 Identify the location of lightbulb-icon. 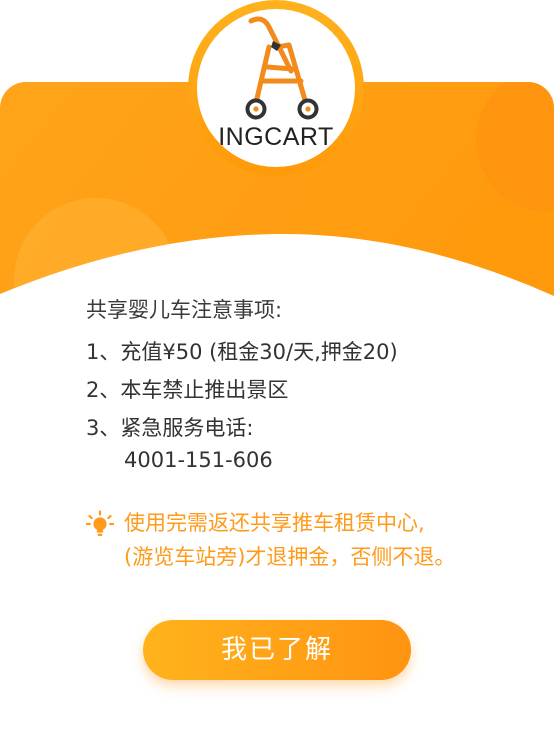
(100, 523).